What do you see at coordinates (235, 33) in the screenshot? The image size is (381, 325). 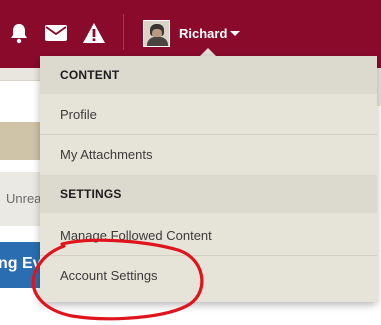 I see `chevron-down-icon` at bounding box center [235, 33].